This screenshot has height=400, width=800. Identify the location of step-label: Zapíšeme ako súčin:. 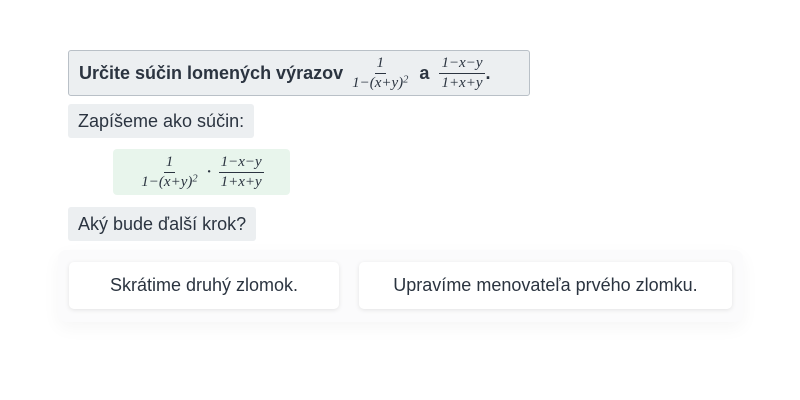
(161, 121).